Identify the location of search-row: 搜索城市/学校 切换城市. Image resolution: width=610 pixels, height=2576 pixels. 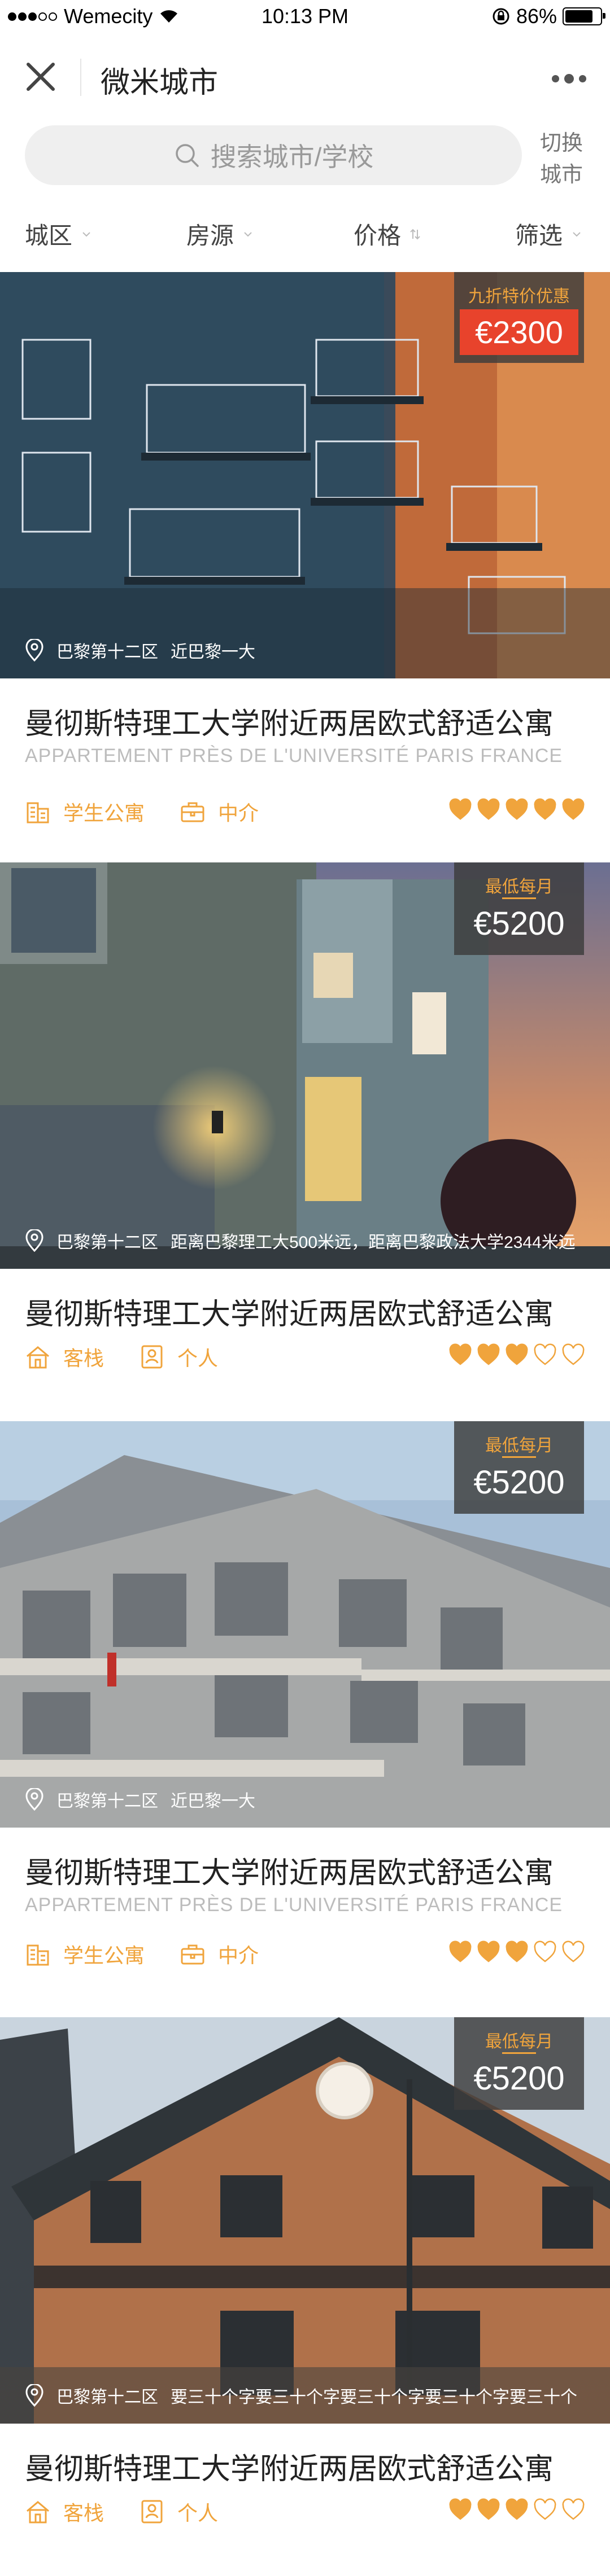
(305, 154).